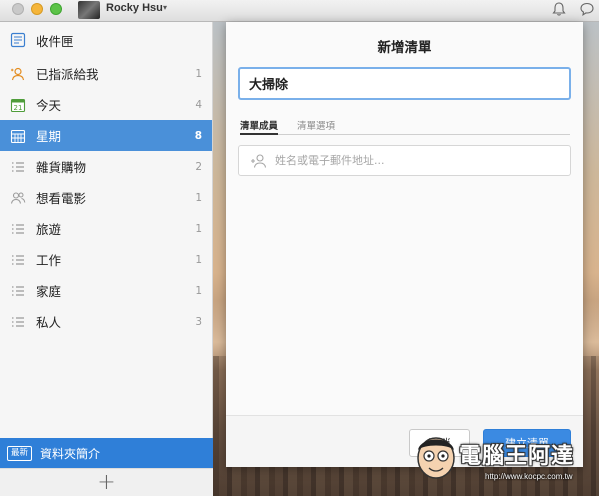 This screenshot has width=599, height=496. Describe the element at coordinates (89, 10) in the screenshot. I see `avatar` at that location.